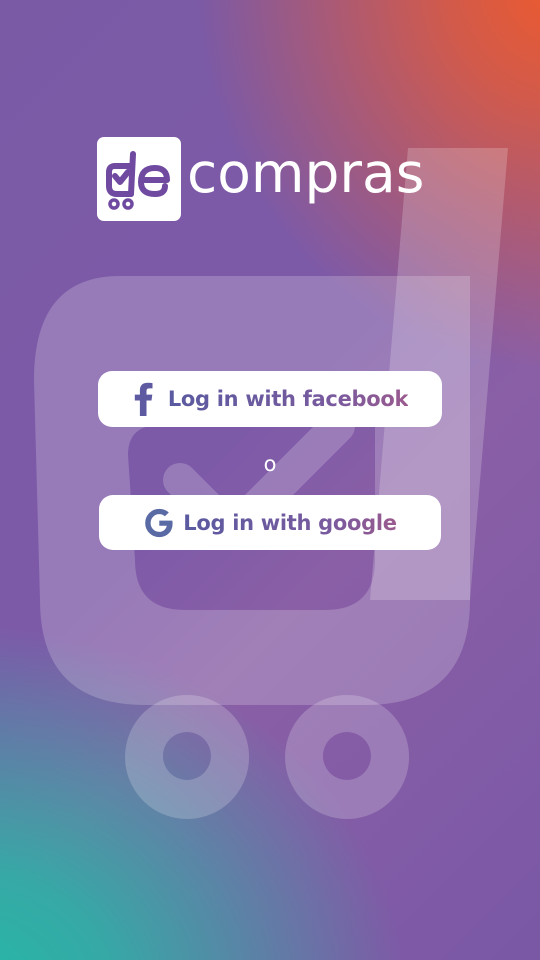 Image resolution: width=540 pixels, height=960 pixels. I want to click on logo-mark, so click(139, 179).